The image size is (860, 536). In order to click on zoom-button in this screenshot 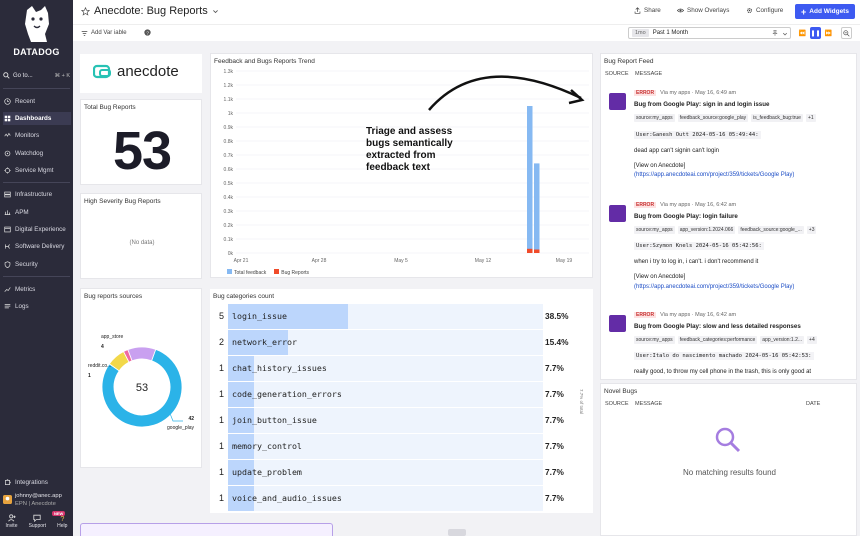, I will do `click(846, 33)`.